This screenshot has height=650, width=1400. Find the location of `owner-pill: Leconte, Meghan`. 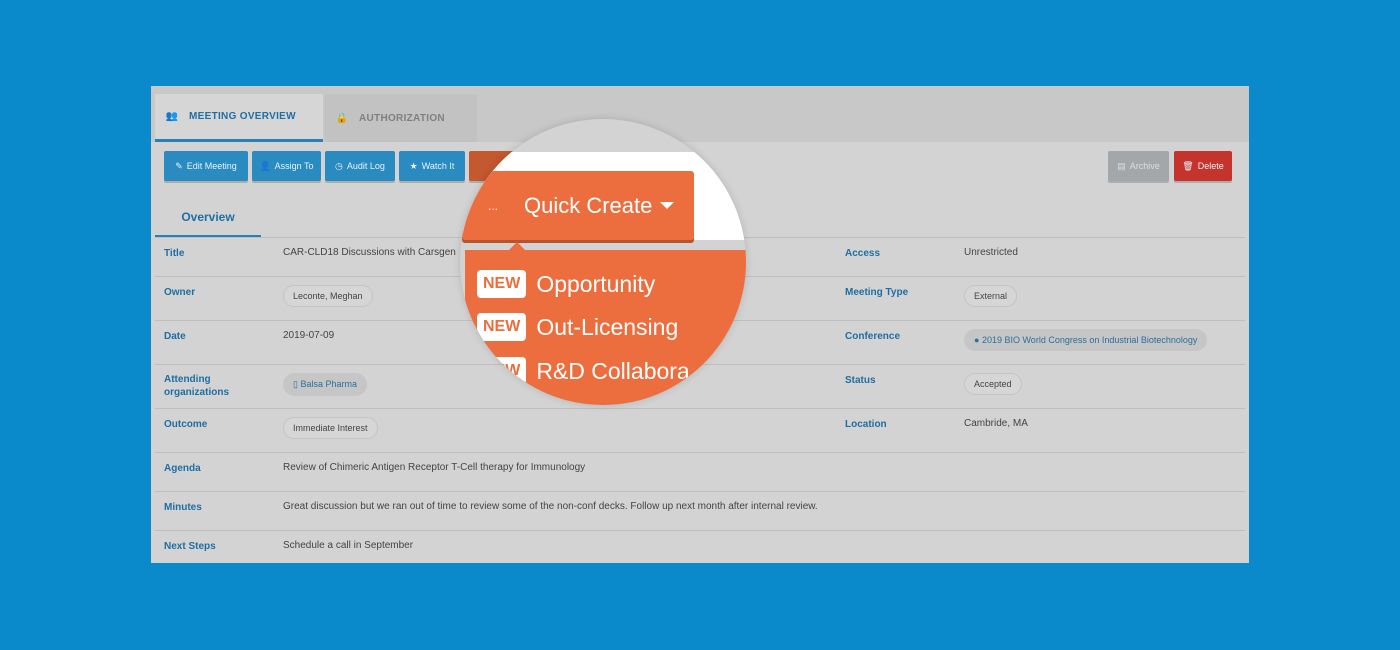

owner-pill: Leconte, Meghan is located at coordinates (328, 296).